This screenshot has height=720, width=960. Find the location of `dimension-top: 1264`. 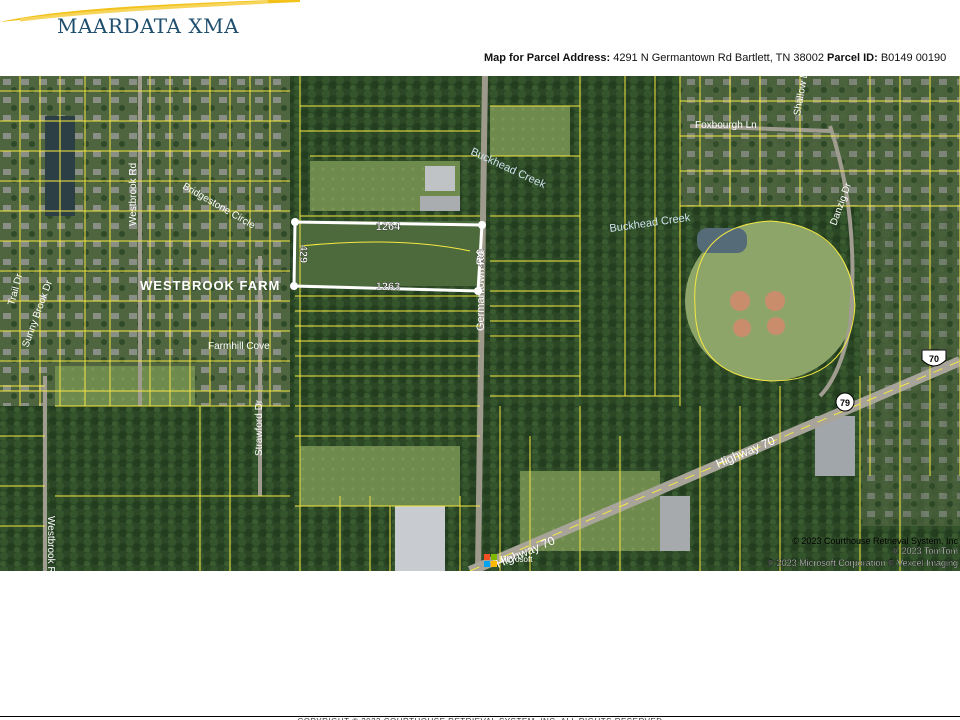

dimension-top: 1264 is located at coordinates (388, 227).